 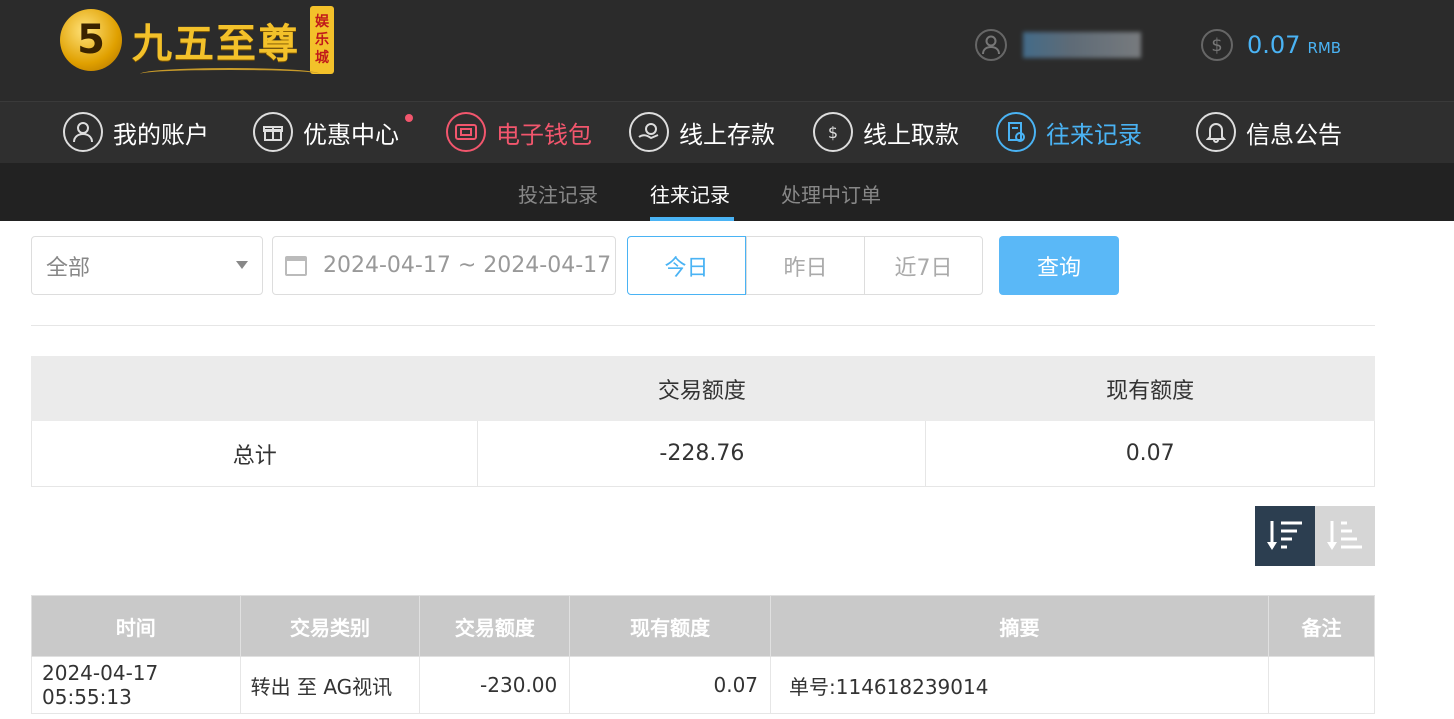 I want to click on filter-bar: 全部 2024-04-17 ~ 2024-04-17 今日 昨日 近7日 查询, so click(x=727, y=273).